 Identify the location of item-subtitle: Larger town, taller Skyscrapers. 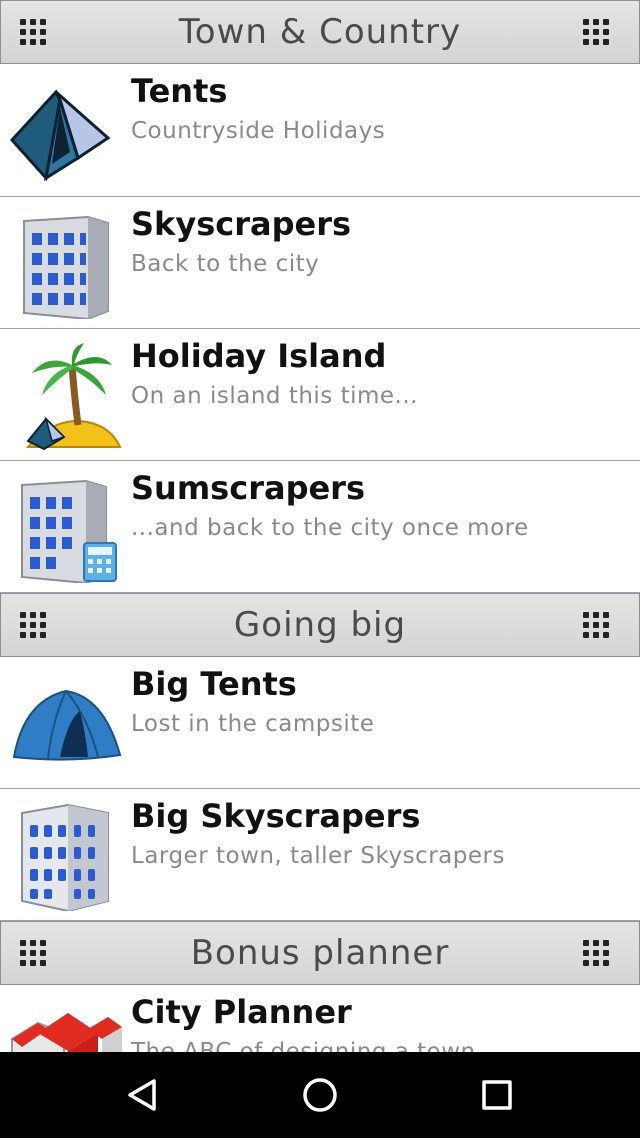
(318, 856).